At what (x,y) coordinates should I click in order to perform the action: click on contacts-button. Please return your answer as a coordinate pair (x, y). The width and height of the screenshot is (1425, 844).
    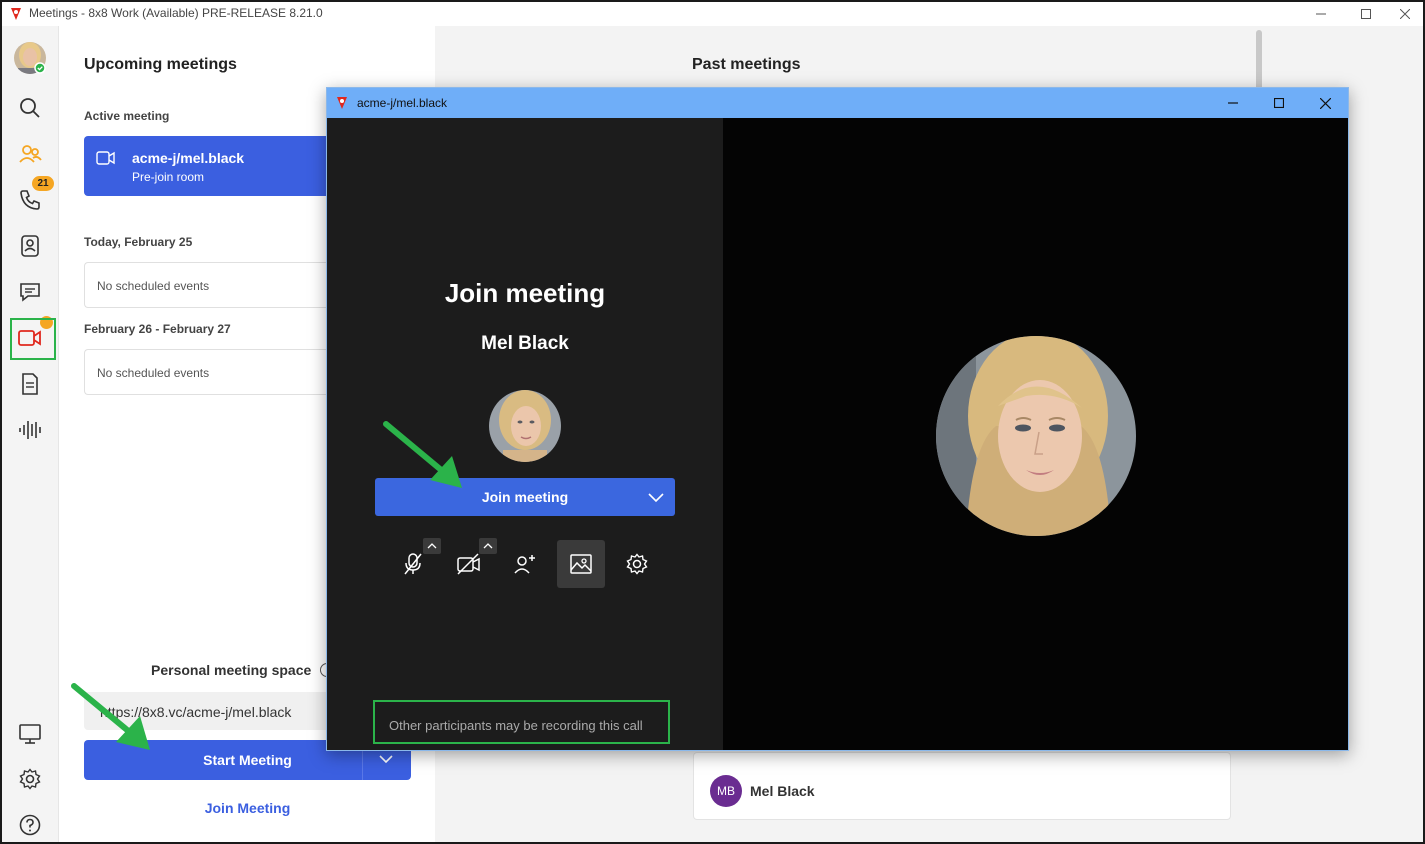
    Looking at the image, I should click on (30, 246).